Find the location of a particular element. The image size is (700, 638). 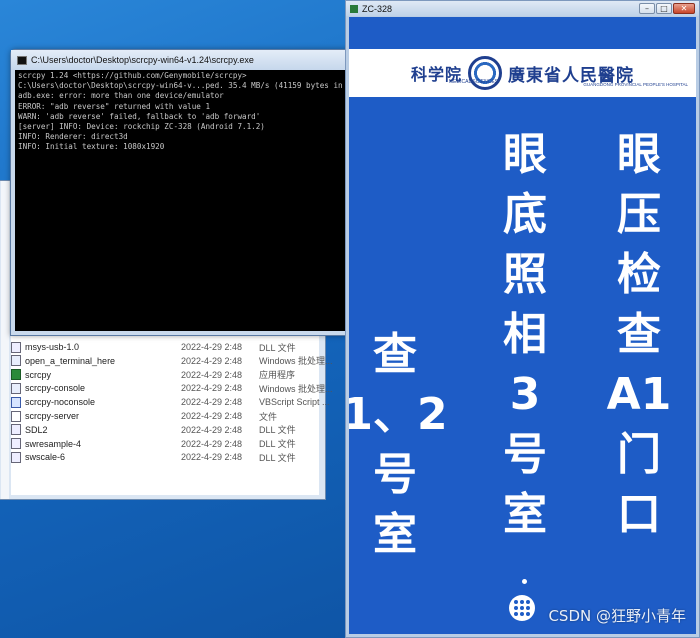

file-name: SDL2 is located at coordinates (36, 429).